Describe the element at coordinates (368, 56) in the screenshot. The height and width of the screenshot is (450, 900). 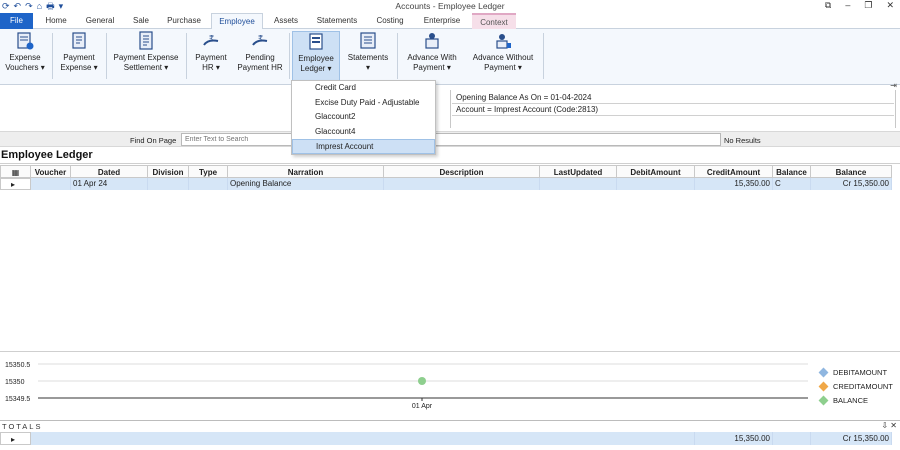
I see `statements-button: Statements ▾` at that location.